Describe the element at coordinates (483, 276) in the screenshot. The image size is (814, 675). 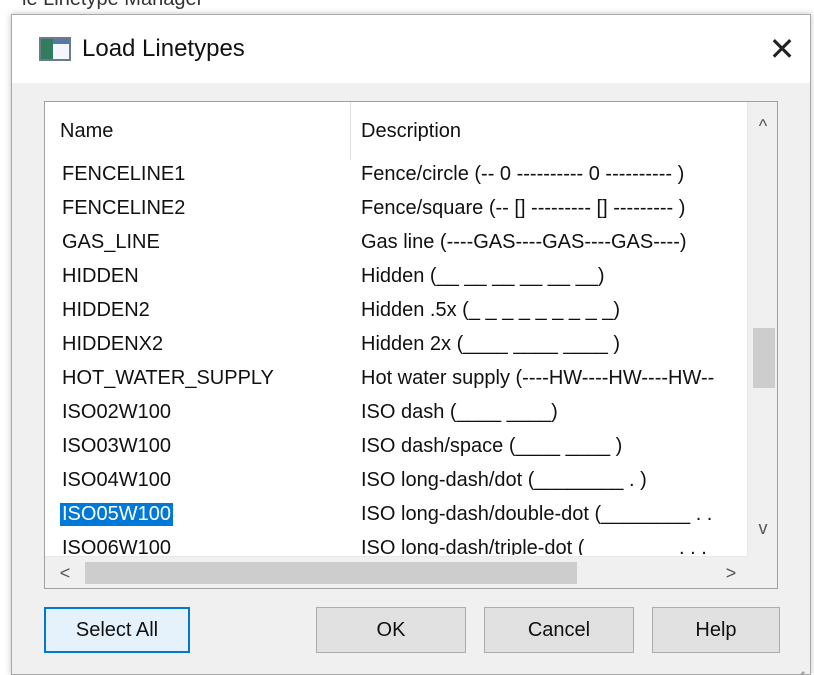
I see `linetype-description: Hidden (__ __ __ __ __ __)` at that location.